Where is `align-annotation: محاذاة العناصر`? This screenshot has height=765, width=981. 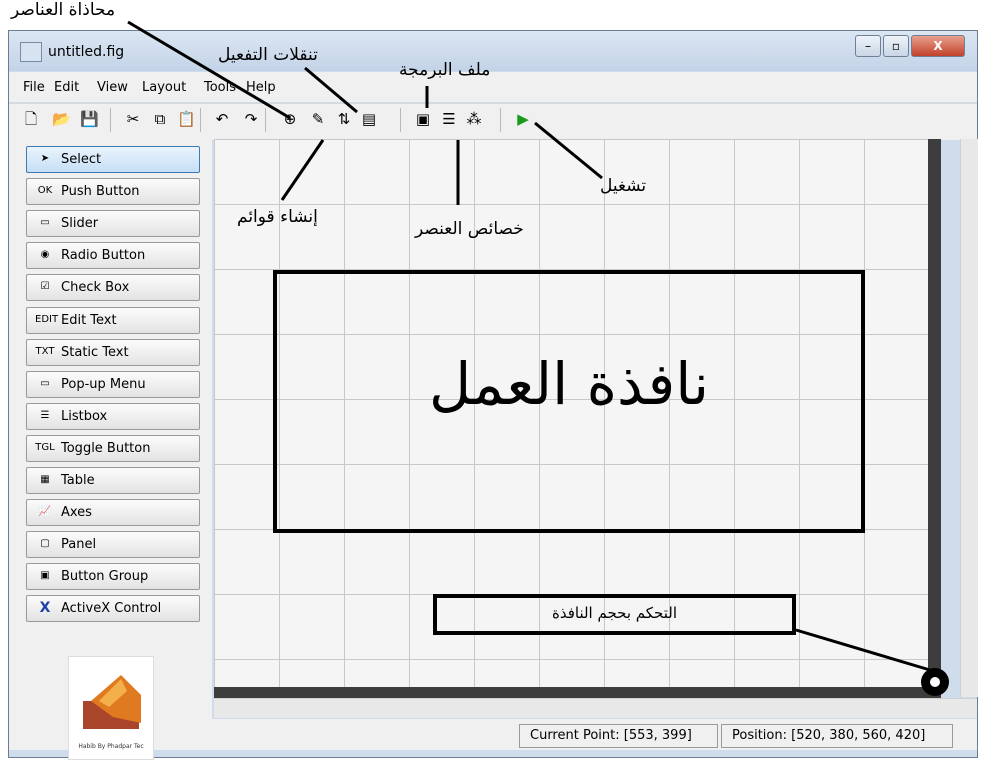
align-annotation: محاذاة العناصر is located at coordinates (63, 10).